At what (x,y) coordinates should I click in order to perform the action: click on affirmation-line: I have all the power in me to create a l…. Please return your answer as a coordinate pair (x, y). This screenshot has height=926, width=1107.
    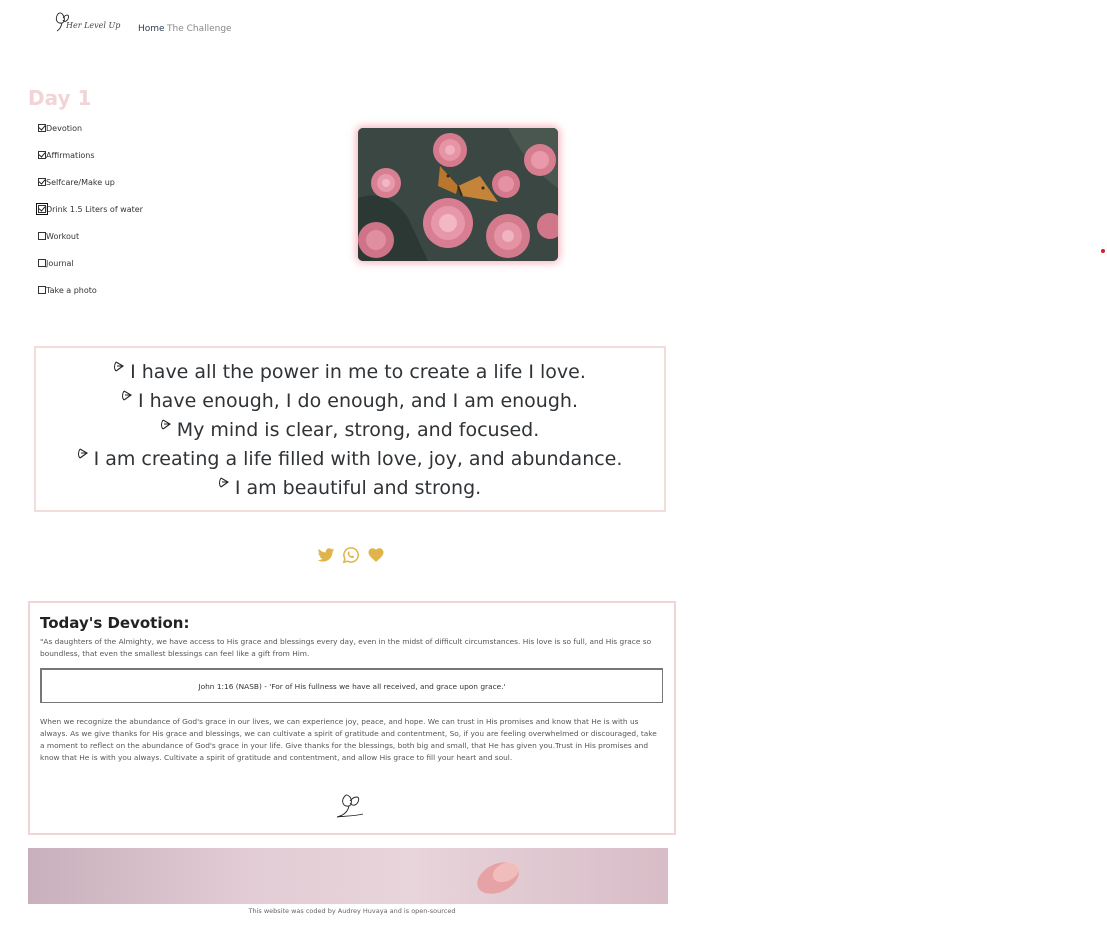
    Looking at the image, I should click on (350, 372).